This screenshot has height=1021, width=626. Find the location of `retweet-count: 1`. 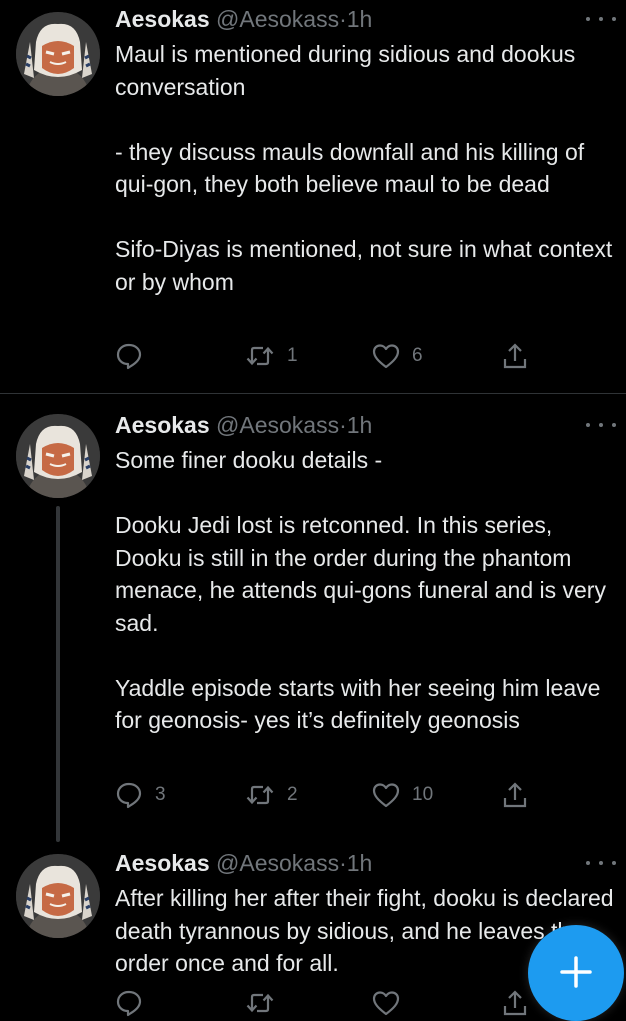

retweet-count: 1 is located at coordinates (292, 355).